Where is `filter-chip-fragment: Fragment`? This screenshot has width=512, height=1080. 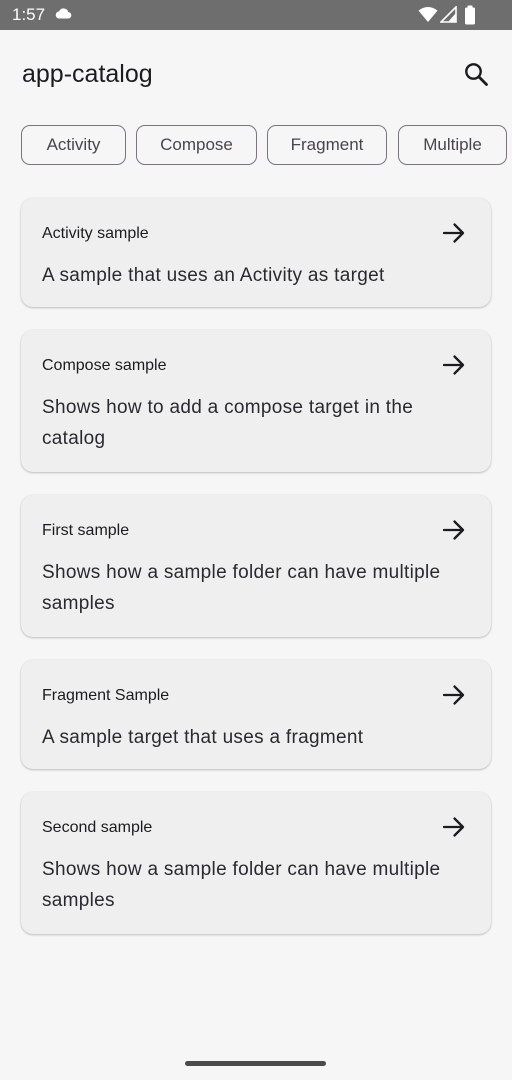 filter-chip-fragment: Fragment is located at coordinates (327, 145).